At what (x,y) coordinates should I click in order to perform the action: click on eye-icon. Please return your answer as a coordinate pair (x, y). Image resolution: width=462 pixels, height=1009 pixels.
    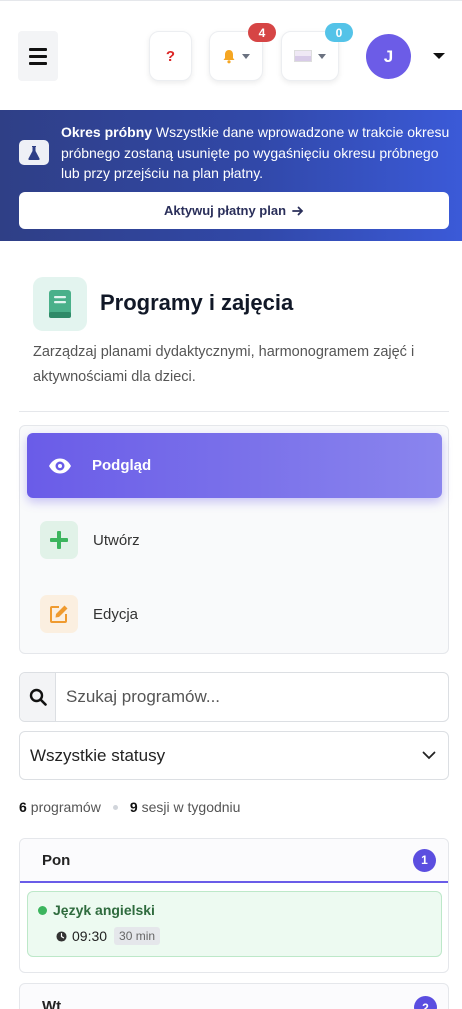
    Looking at the image, I should click on (60, 466).